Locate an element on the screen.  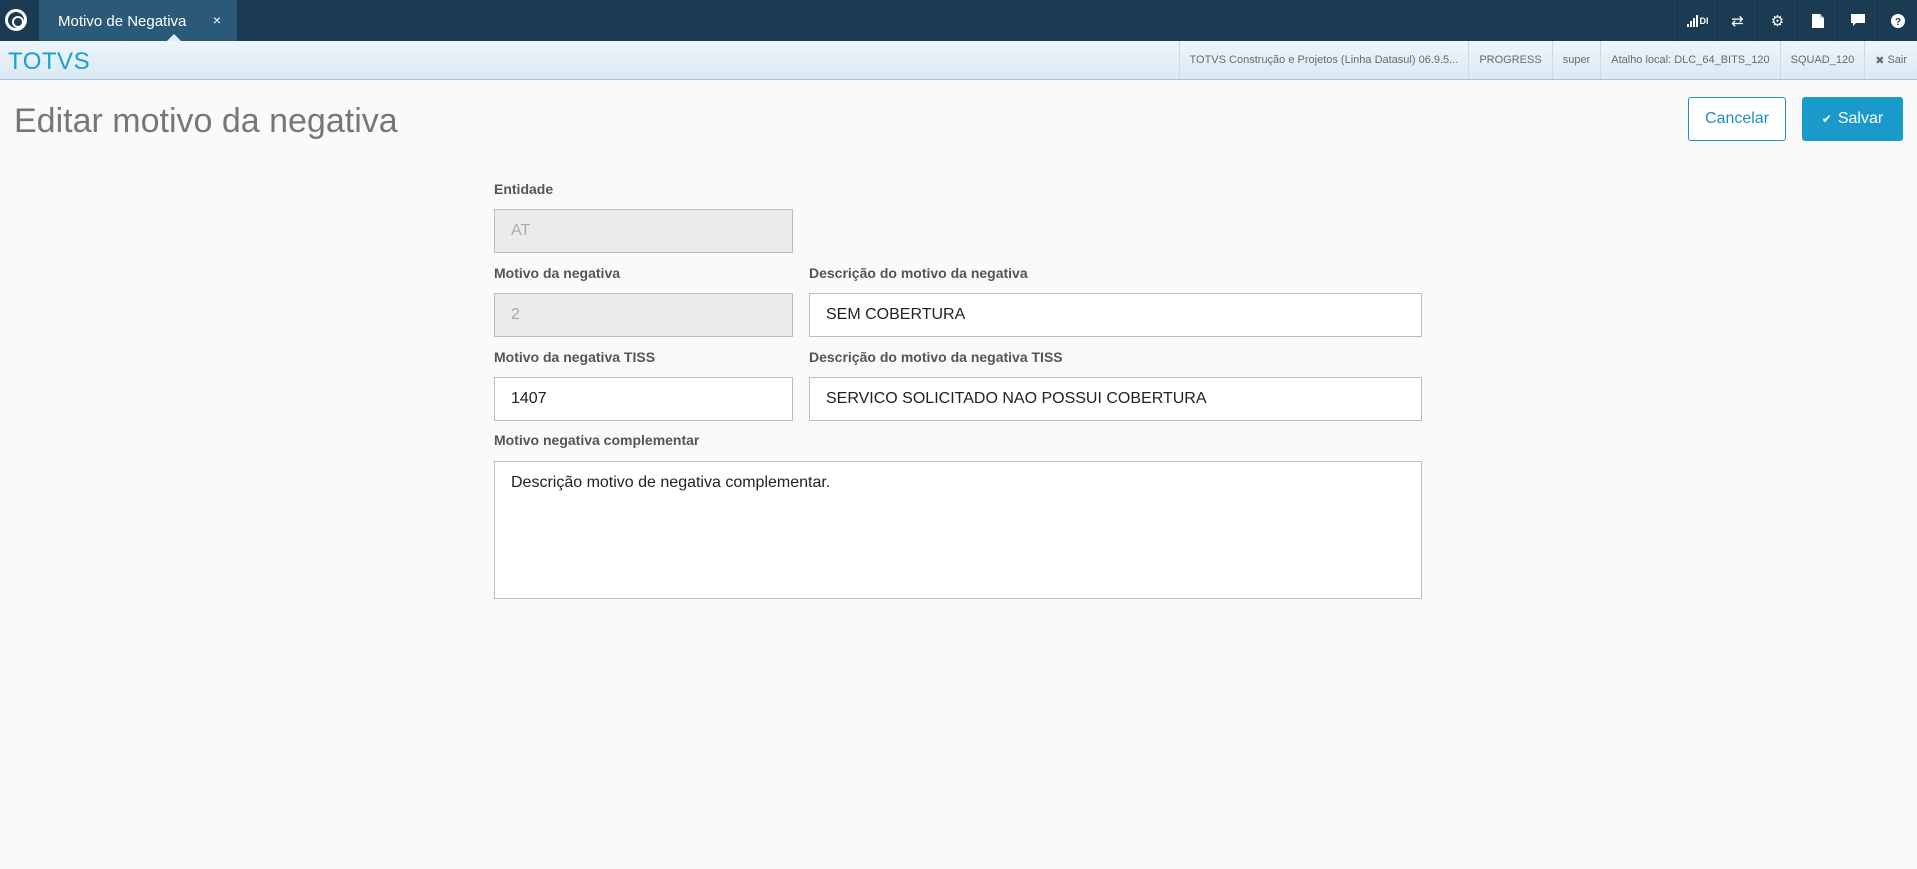
descricao-label: Descrição do motivo da negativa is located at coordinates (918, 273).